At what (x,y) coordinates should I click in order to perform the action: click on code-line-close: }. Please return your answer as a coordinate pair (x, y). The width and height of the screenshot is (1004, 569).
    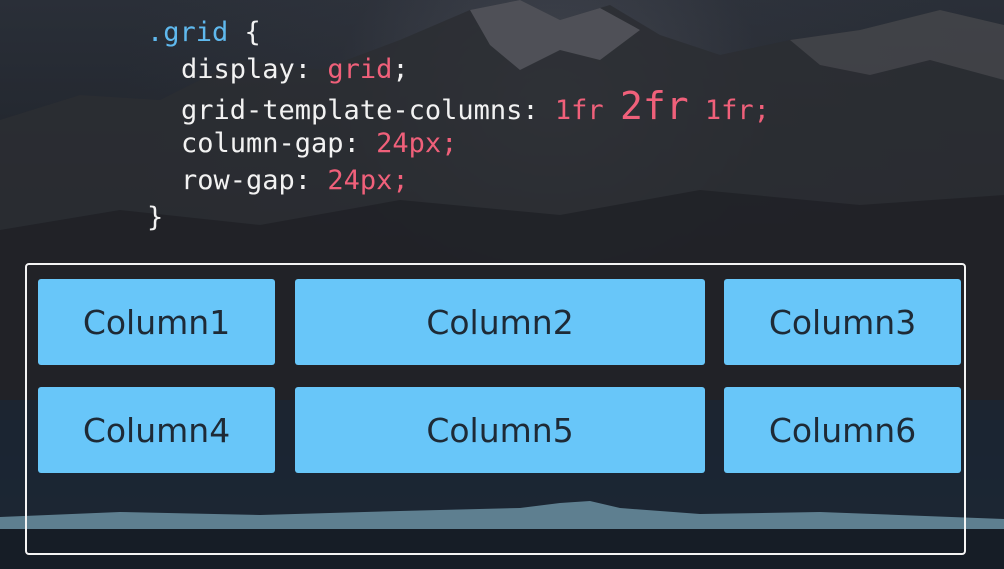
    Looking at the image, I should click on (458, 217).